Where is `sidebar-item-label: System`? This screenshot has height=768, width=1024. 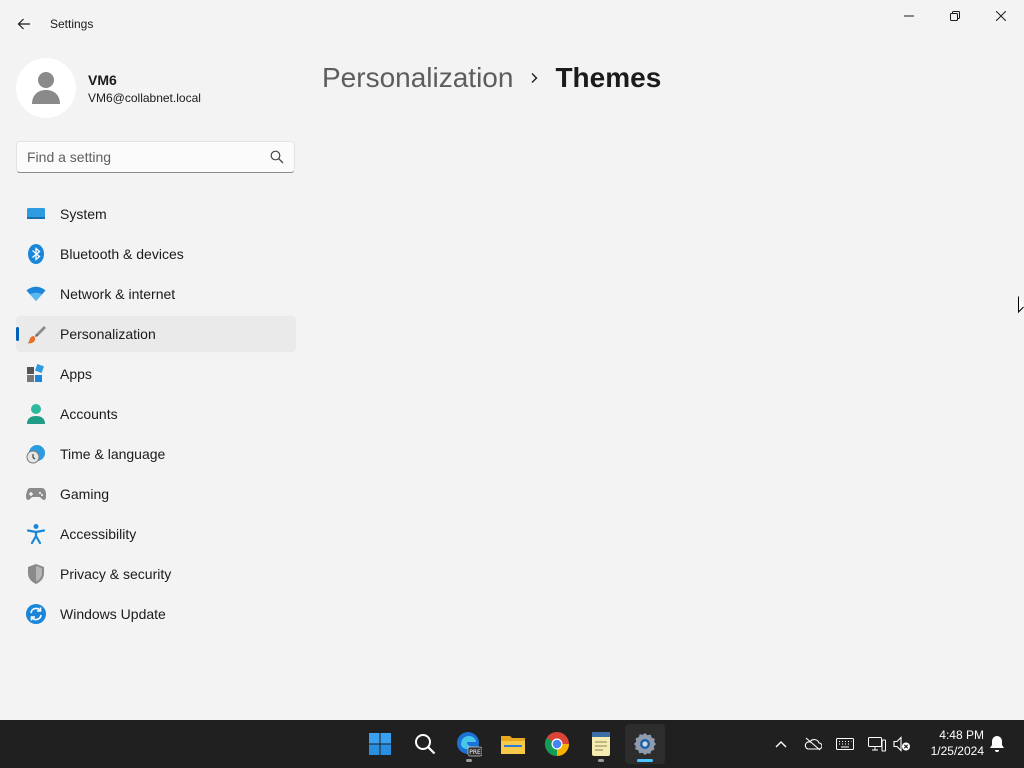 sidebar-item-label: System is located at coordinates (83, 214).